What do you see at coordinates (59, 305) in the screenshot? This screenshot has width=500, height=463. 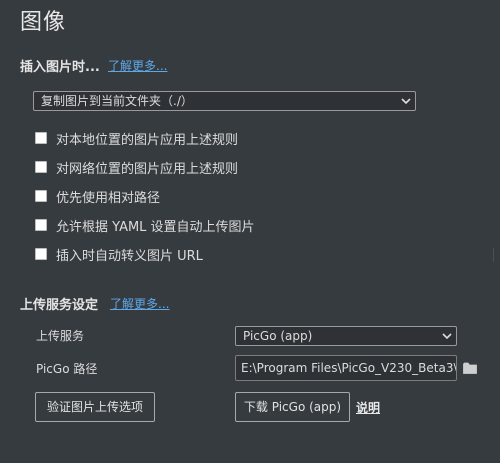 I see `upload-section-title: 上传服务设定` at bounding box center [59, 305].